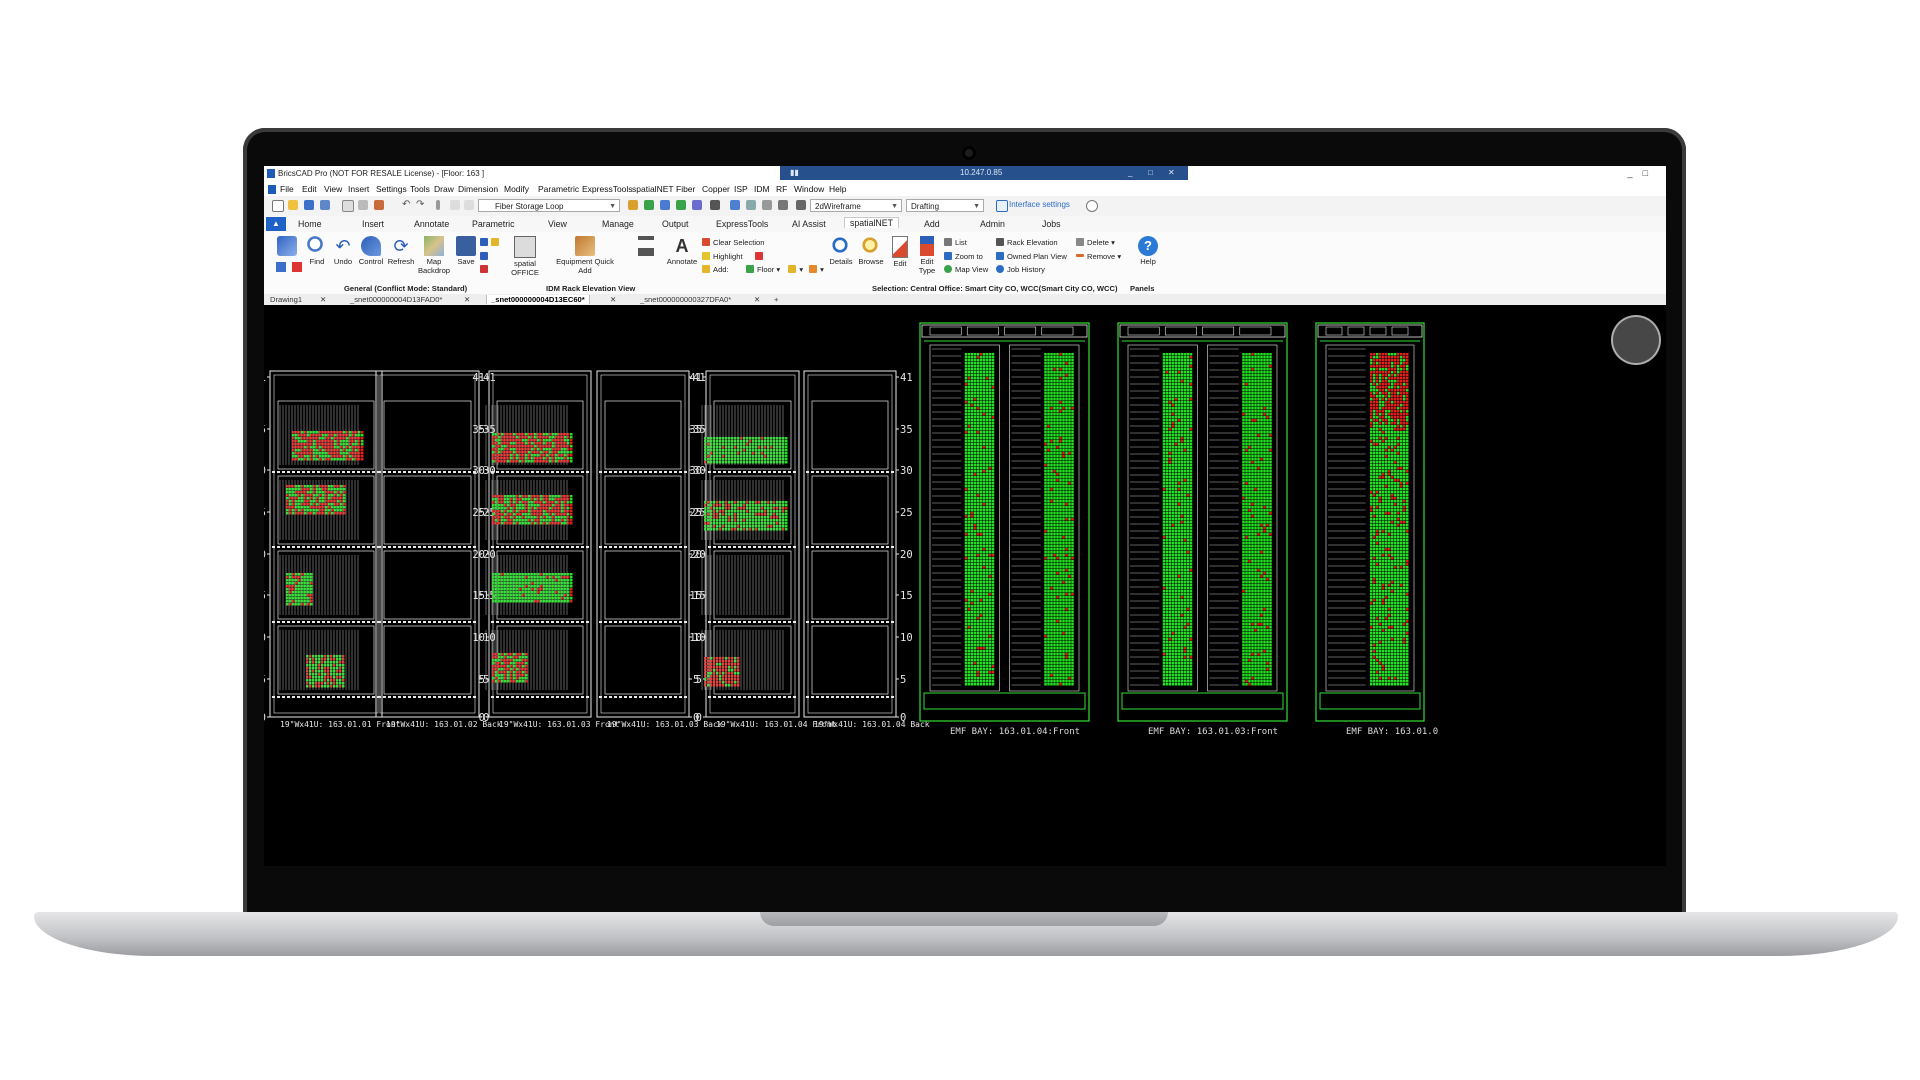 The height and width of the screenshot is (1080, 1920). Describe the element at coordinates (1020, 269) in the screenshot. I see `job-history-button: Job History` at that location.